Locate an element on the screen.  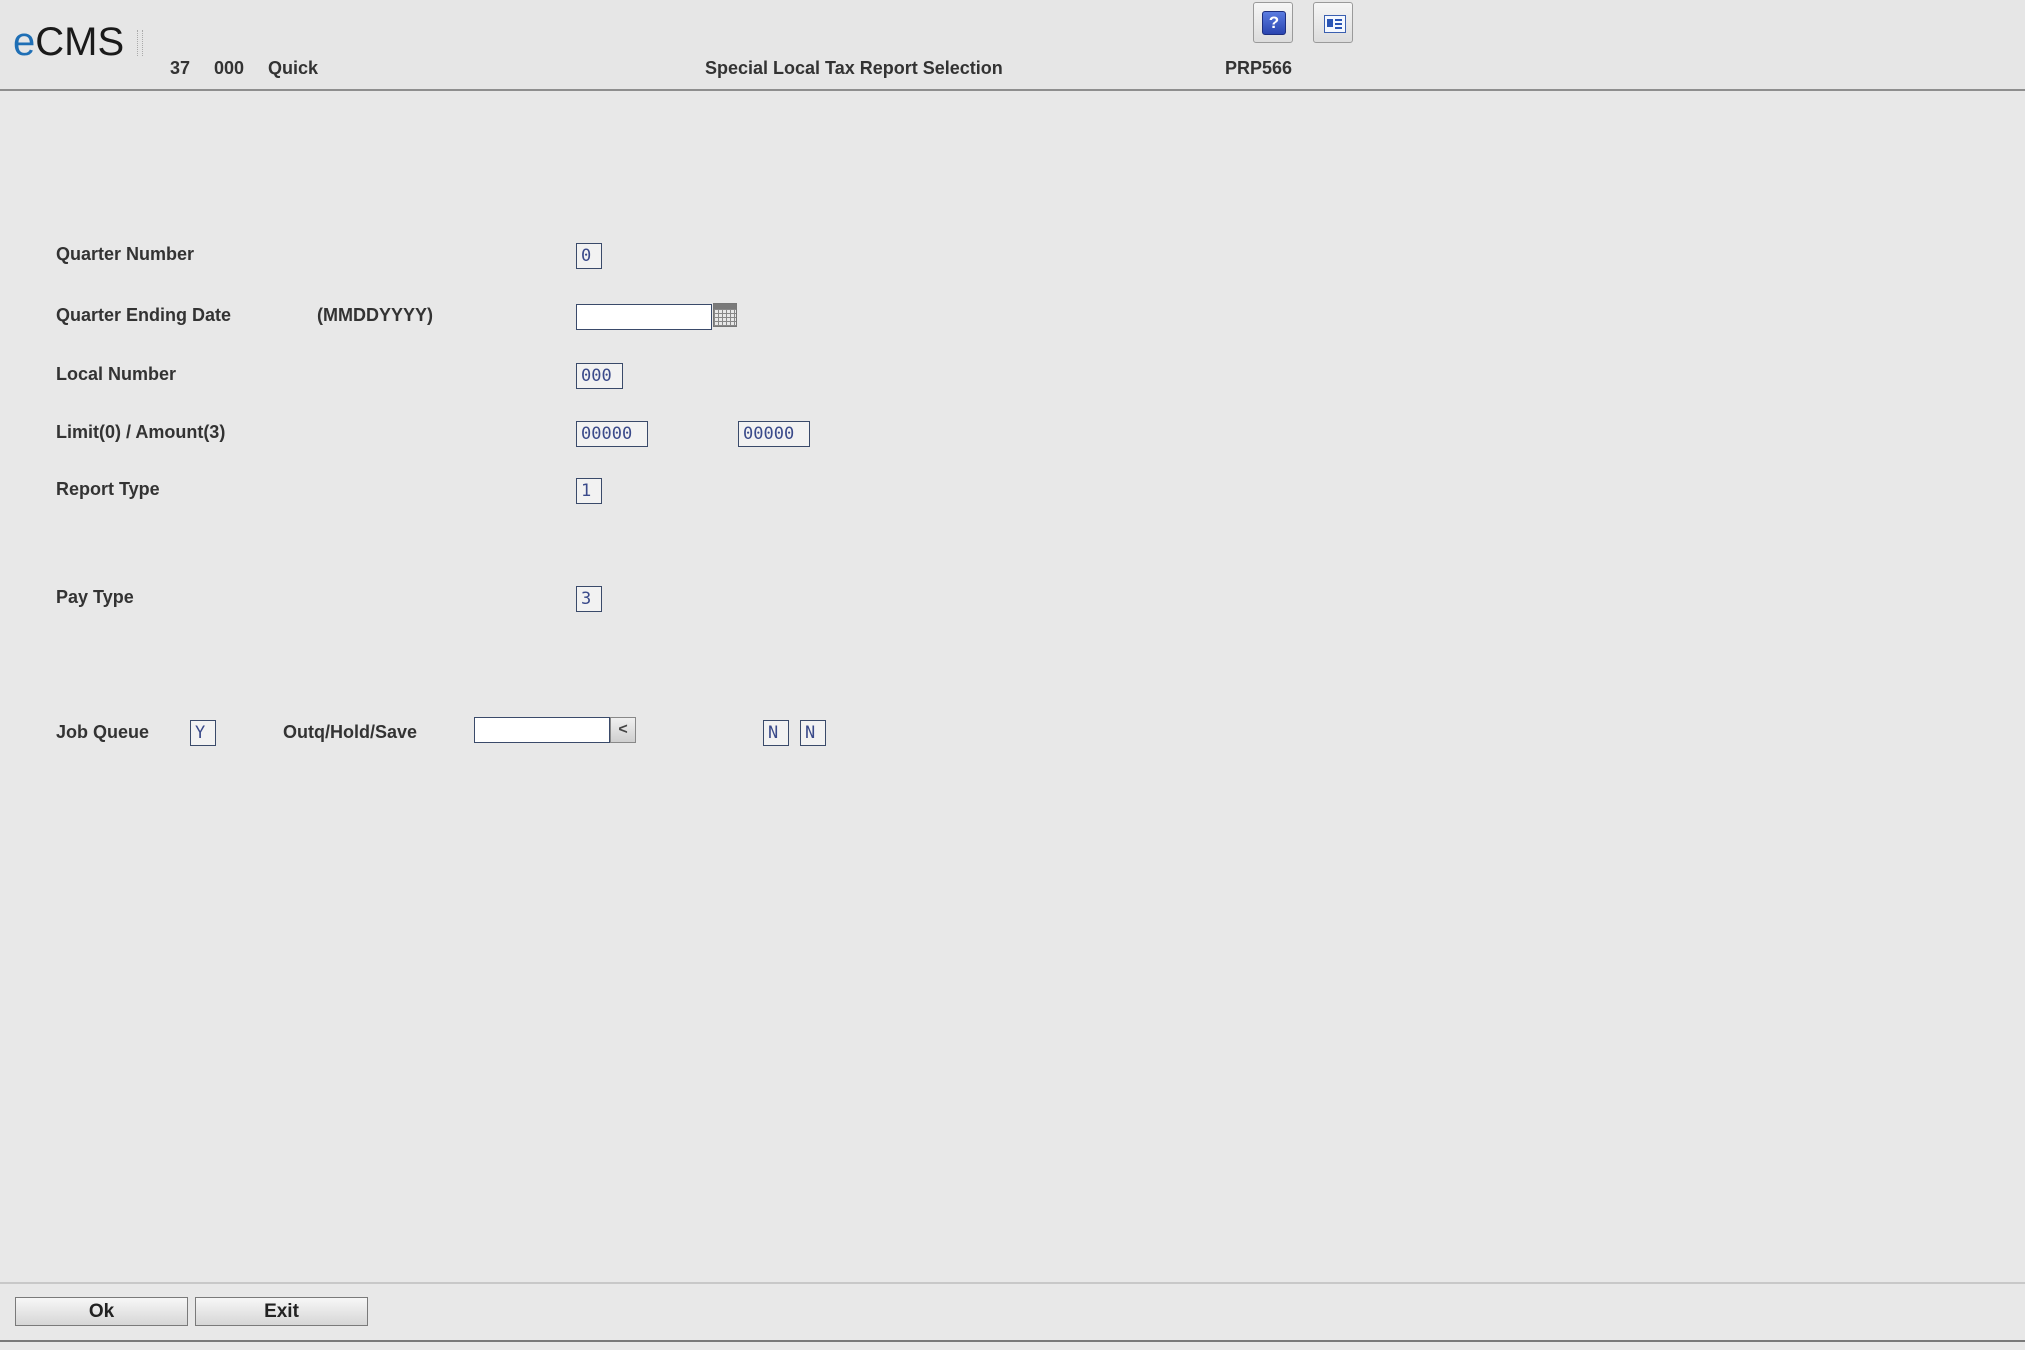
date-format-hint: (MMDDYYYY) is located at coordinates (375, 315).